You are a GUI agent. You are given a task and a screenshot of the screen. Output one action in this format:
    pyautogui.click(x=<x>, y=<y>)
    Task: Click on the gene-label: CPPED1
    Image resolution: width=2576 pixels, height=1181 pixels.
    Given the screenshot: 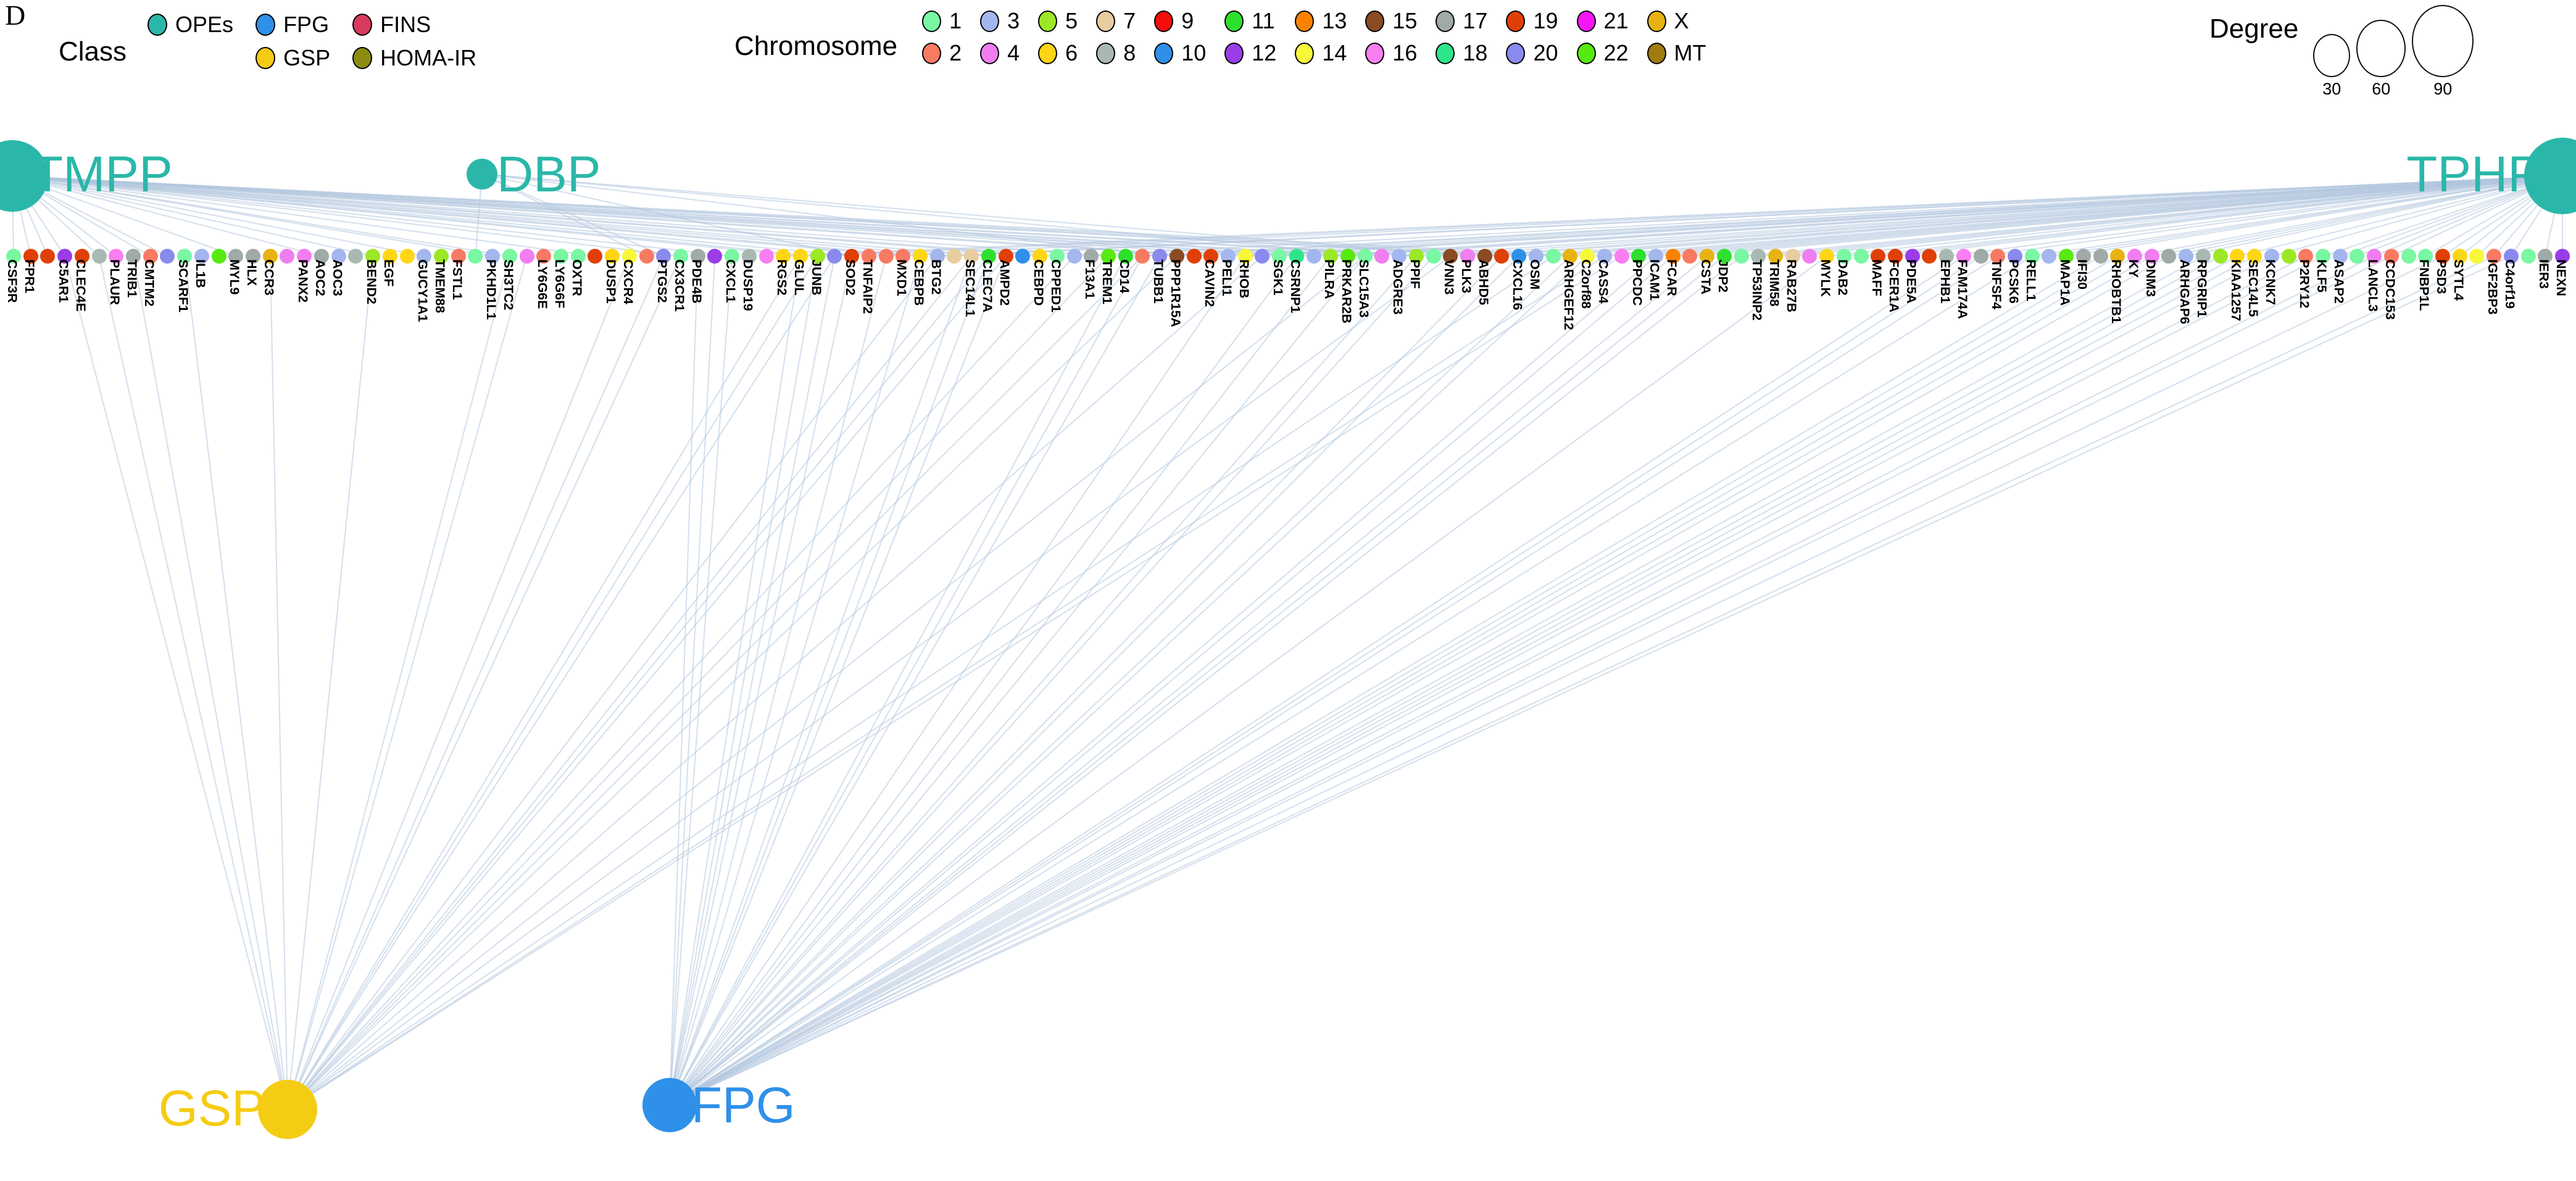 What is the action you would take?
    pyautogui.click(x=1055, y=286)
    